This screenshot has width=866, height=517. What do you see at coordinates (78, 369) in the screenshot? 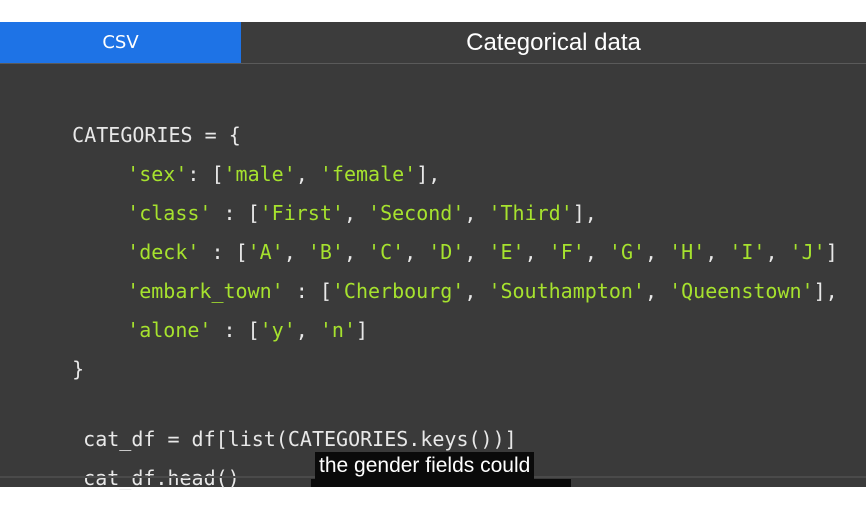
I see `code-line-close-brace: }` at bounding box center [78, 369].